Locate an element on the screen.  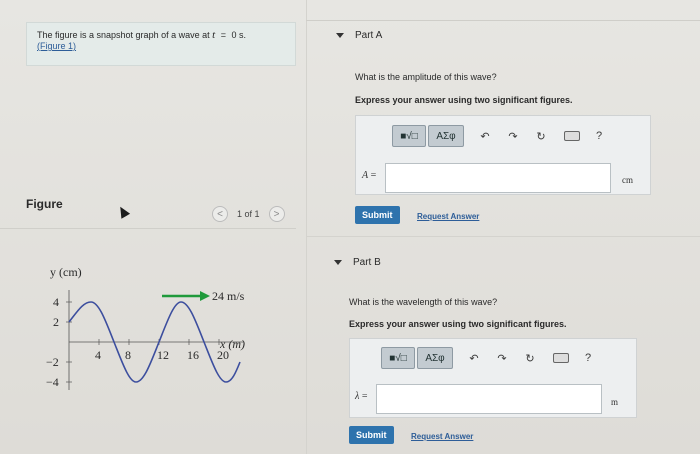
x-tick-label: 16 is located at coordinates (193, 355).